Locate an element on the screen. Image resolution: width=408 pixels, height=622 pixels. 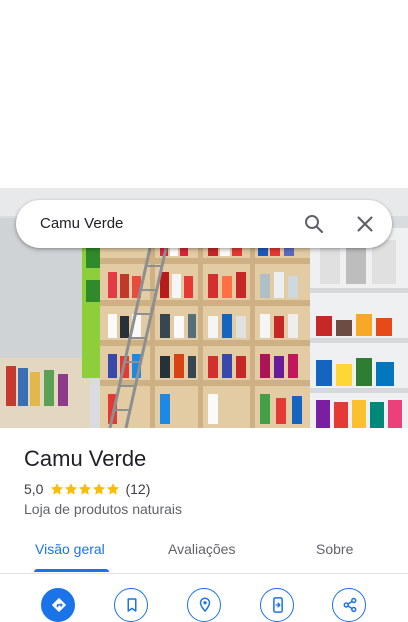
share-icon is located at coordinates (350, 605).